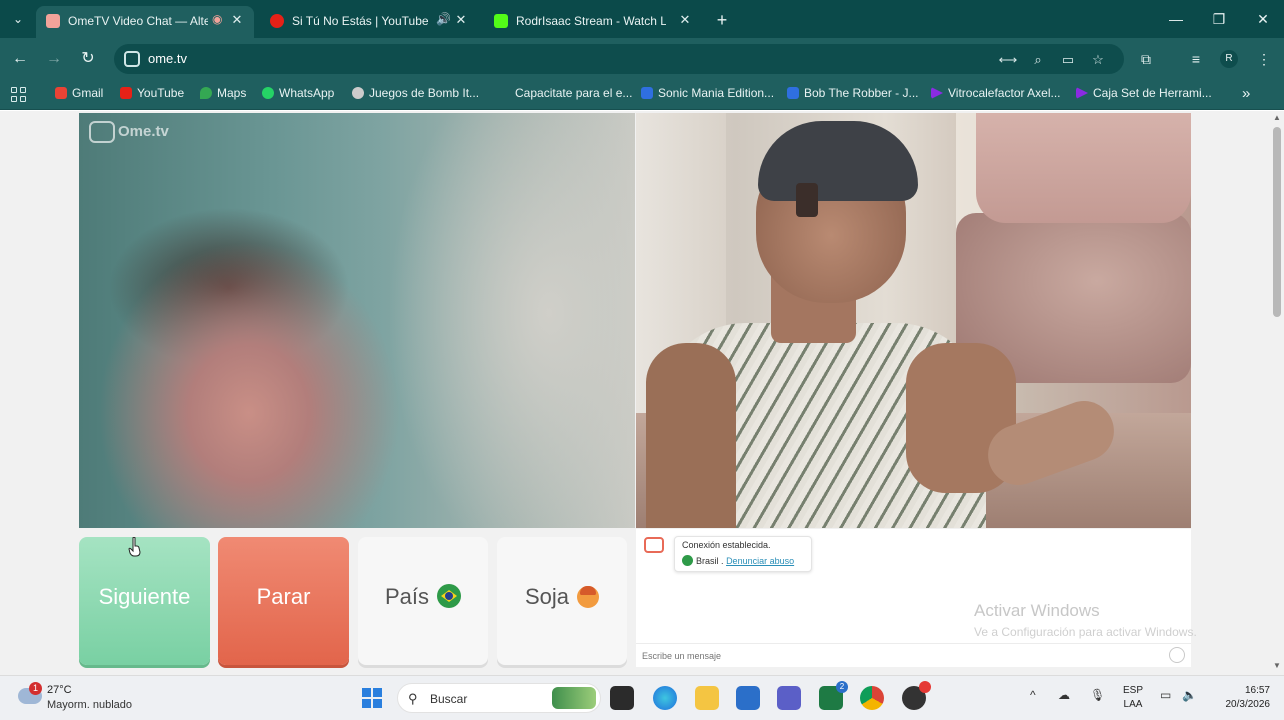 Image resolution: width=1284 pixels, height=720 pixels. I want to click on ometv-chat-logo-icon, so click(654, 545).